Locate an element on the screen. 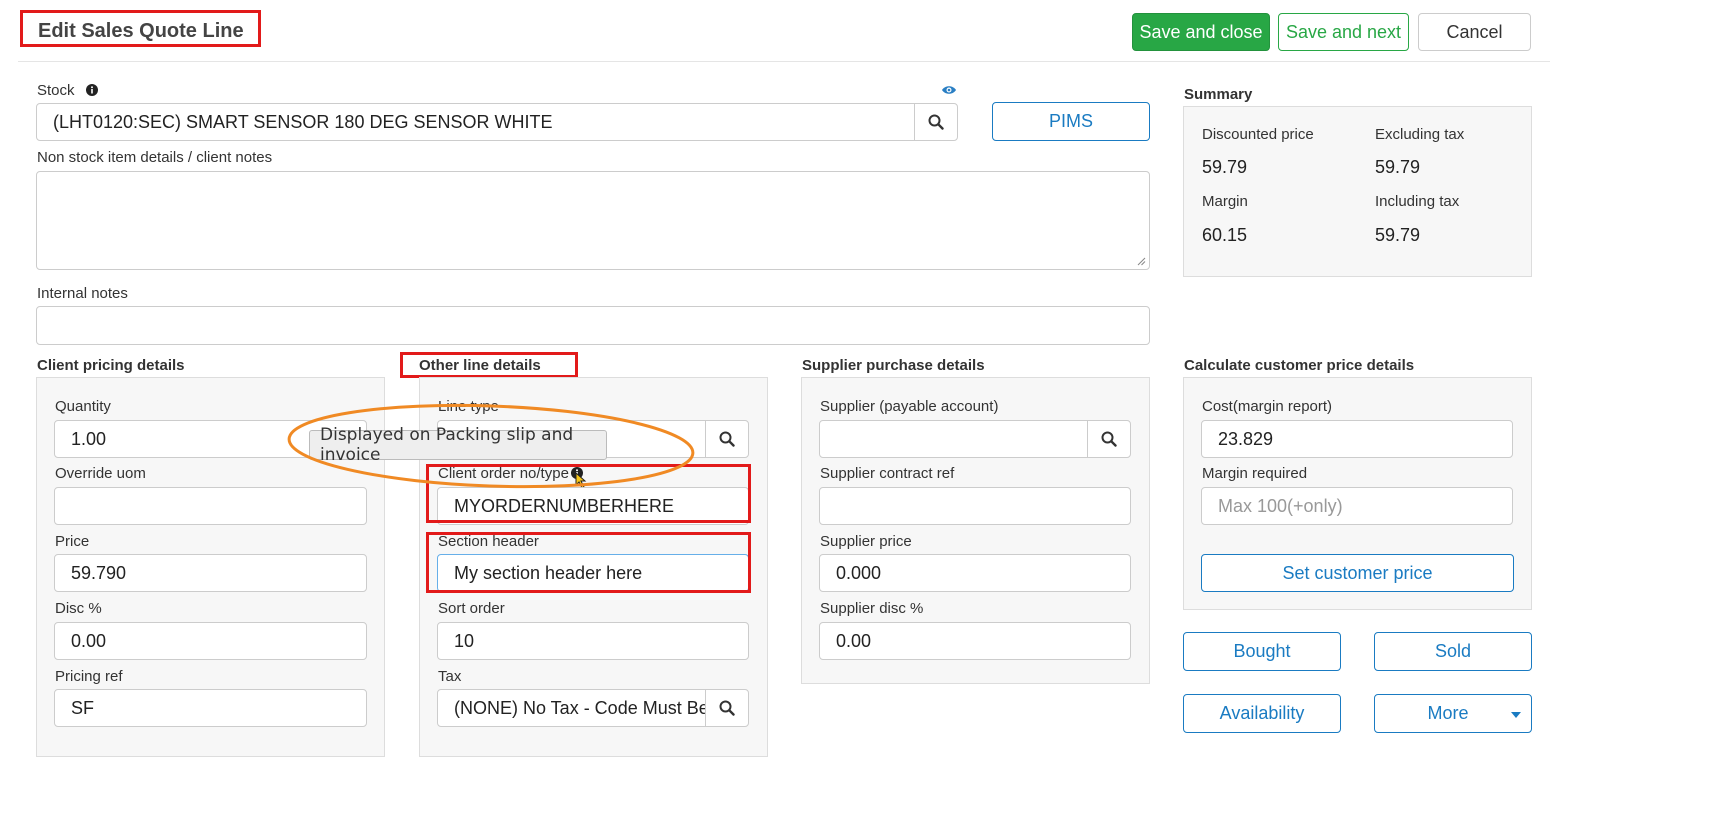  quantity-label: Quantity is located at coordinates (83, 406).